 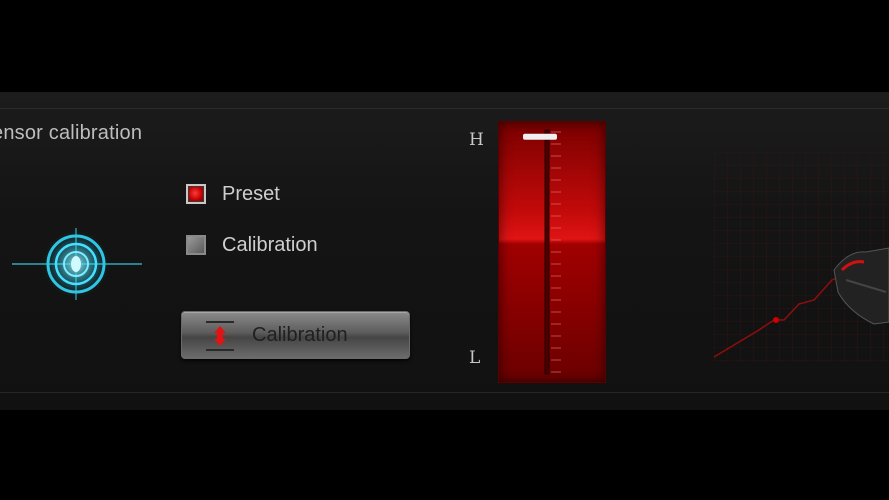 I want to click on gauge-low-label: L, so click(x=475, y=358).